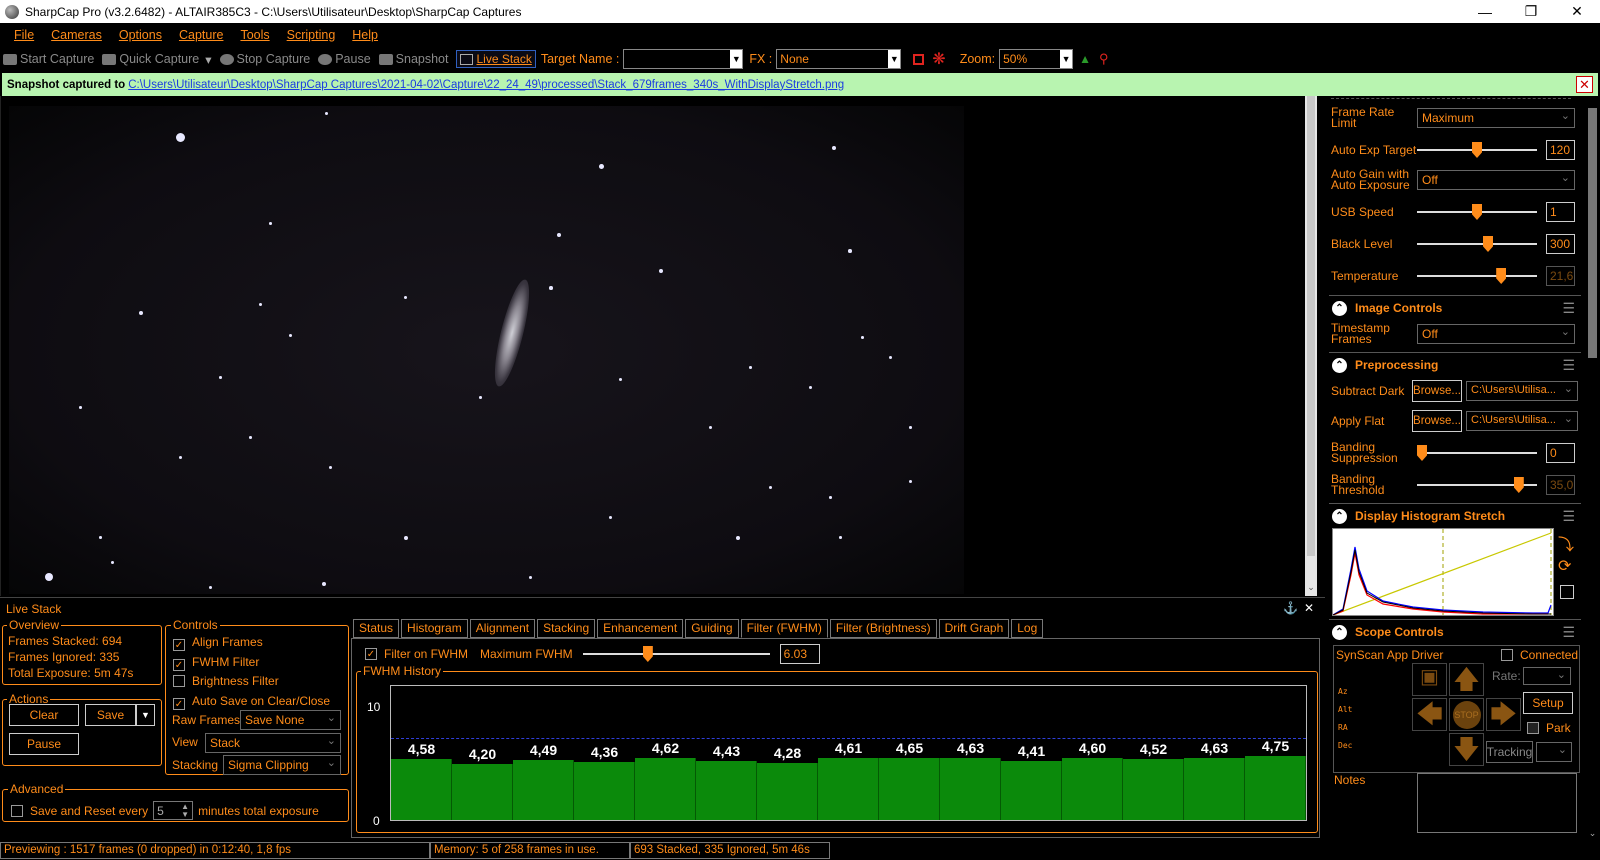 The image size is (1600, 860). What do you see at coordinates (185, 810) in the screenshot?
I see `stepper-arrows-icon: ▲ ▼` at bounding box center [185, 810].